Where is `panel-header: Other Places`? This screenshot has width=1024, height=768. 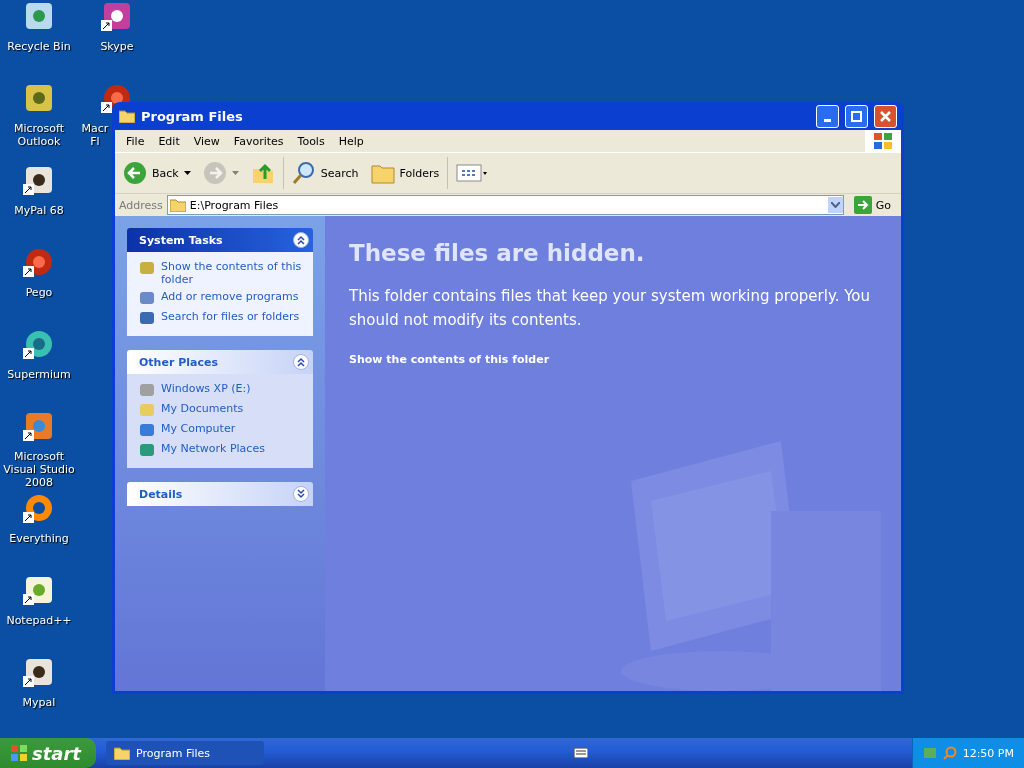 panel-header: Other Places is located at coordinates (220, 362).